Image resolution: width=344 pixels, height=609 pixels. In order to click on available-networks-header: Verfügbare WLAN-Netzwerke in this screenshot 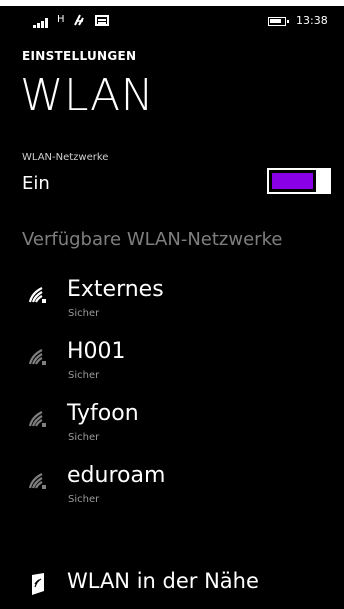, I will do `click(152, 239)`.